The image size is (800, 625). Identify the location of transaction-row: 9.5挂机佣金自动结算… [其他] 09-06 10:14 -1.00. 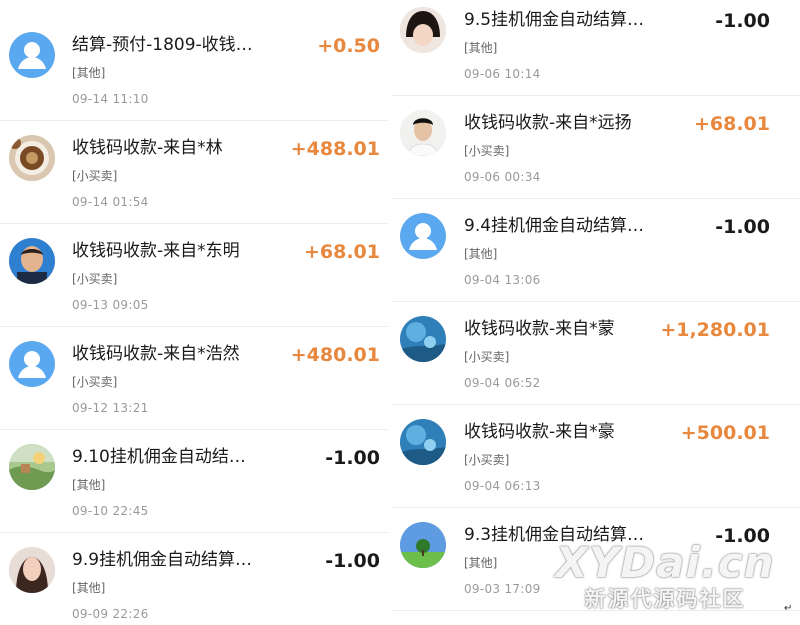
(596, 48).